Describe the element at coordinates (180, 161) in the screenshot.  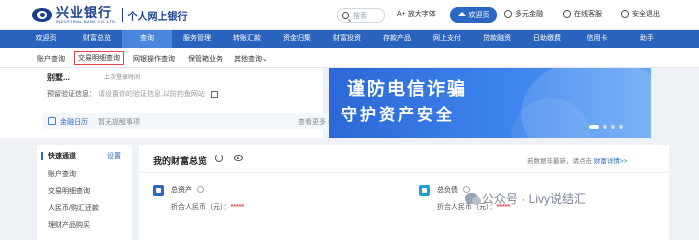
I see `overview-title: 我的财富总览` at that location.